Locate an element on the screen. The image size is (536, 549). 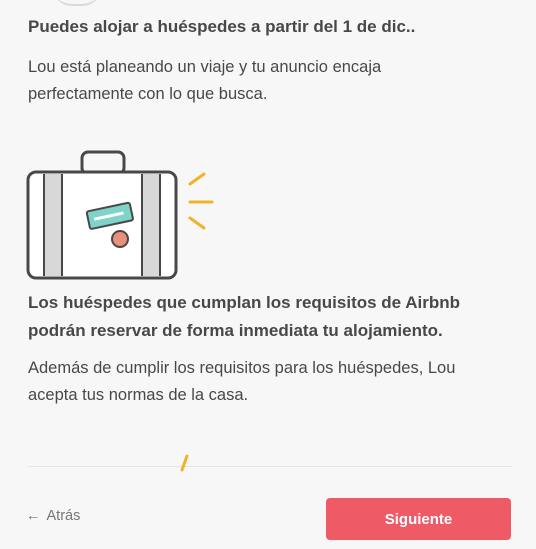
divider is located at coordinates (270, 466).